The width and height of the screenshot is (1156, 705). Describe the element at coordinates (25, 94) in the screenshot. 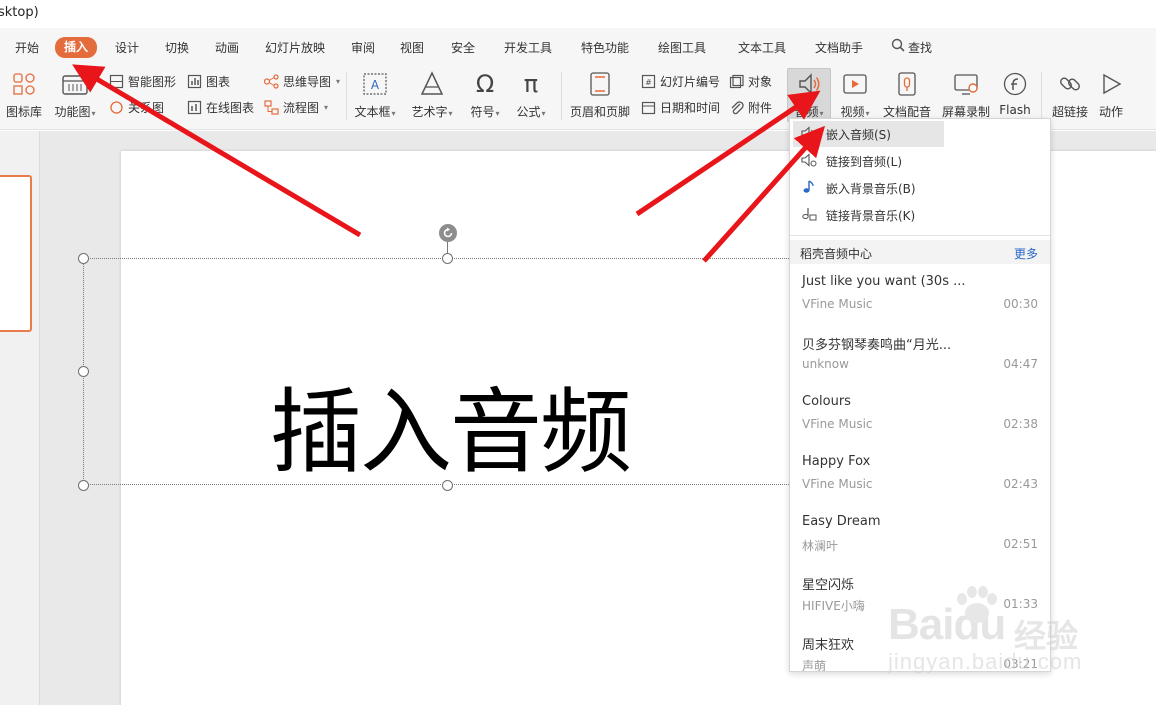

I see `icon-library-button: 图标库` at that location.